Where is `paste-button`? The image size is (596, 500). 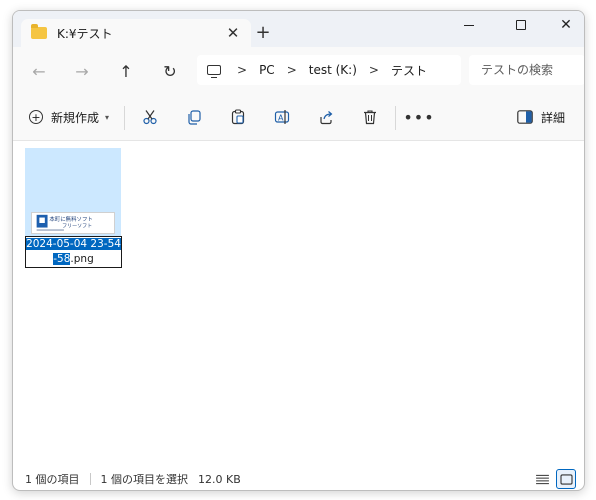
paste-button is located at coordinates (238, 117).